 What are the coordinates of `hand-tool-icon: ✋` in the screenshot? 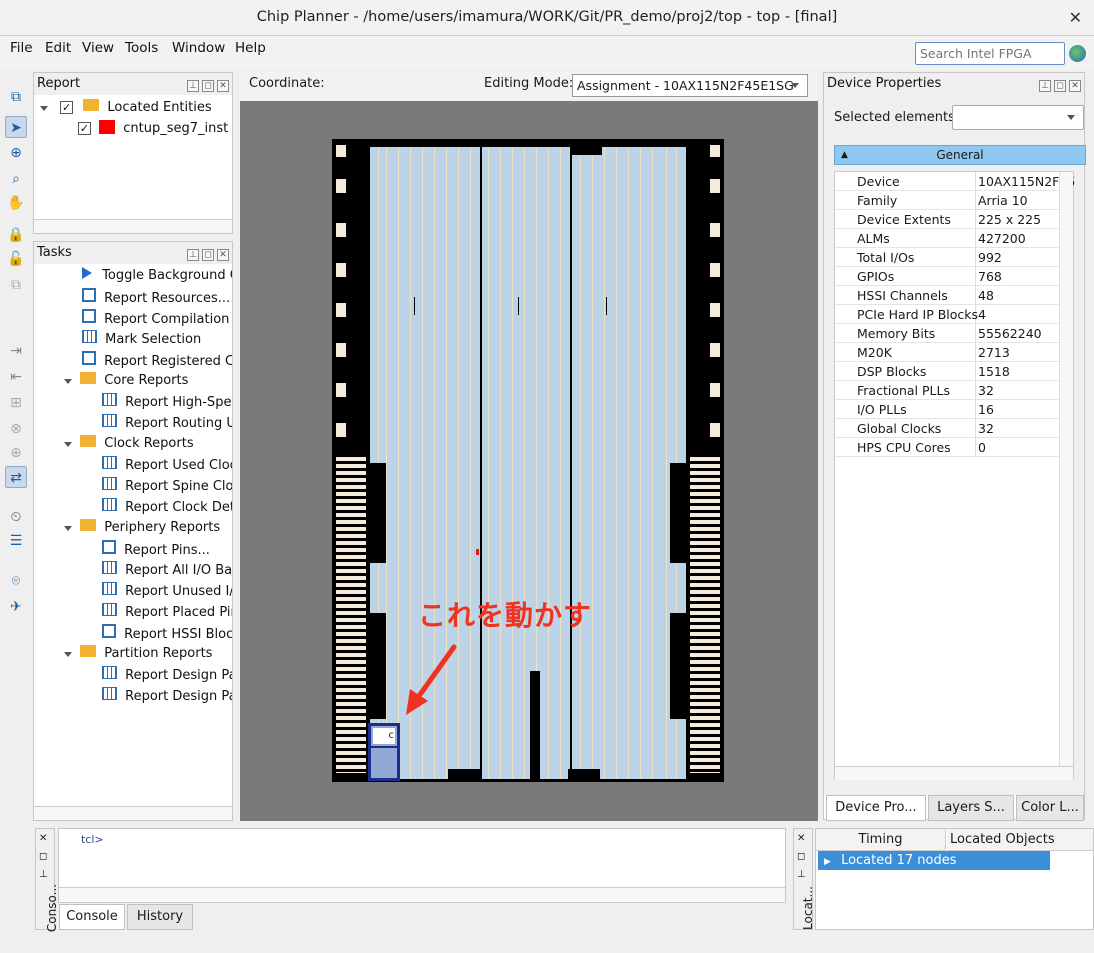 It's located at (16, 203).